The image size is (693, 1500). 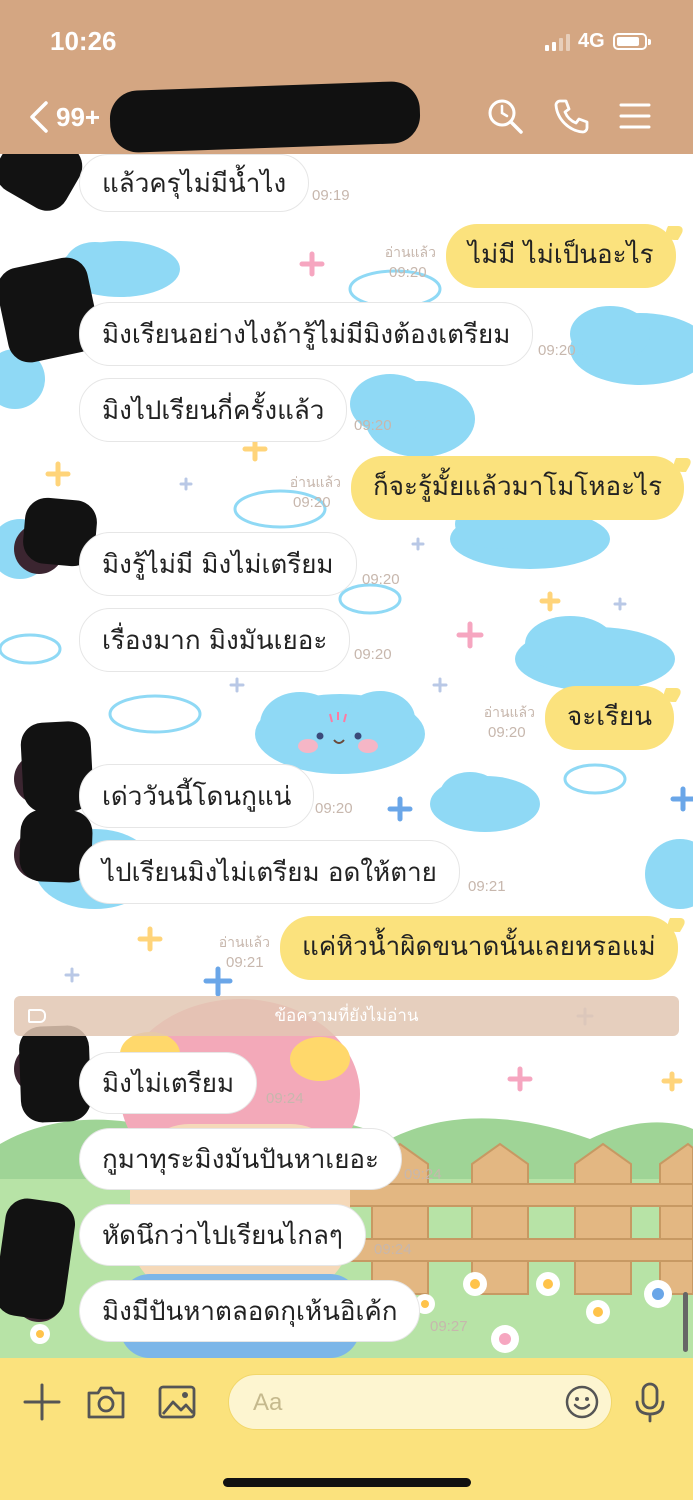 What do you see at coordinates (177, 1402) in the screenshot?
I see `image-icon` at bounding box center [177, 1402].